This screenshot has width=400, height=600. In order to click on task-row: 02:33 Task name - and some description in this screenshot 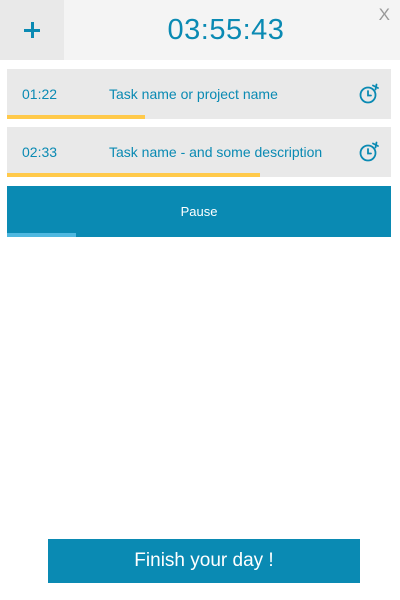, I will do `click(199, 152)`.